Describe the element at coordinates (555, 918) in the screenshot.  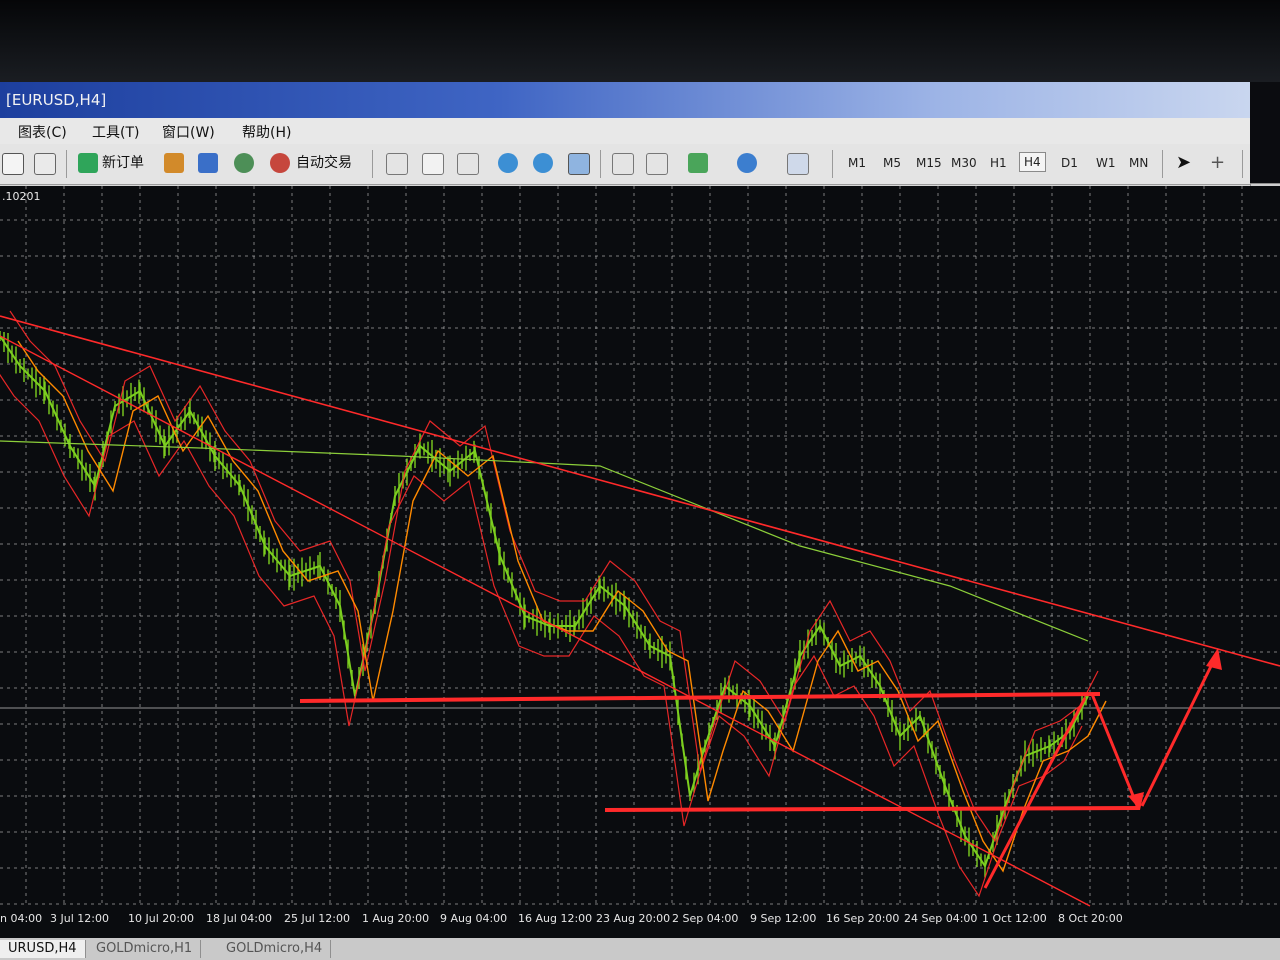
I see `time-label: 16 Aug 12:00` at that location.